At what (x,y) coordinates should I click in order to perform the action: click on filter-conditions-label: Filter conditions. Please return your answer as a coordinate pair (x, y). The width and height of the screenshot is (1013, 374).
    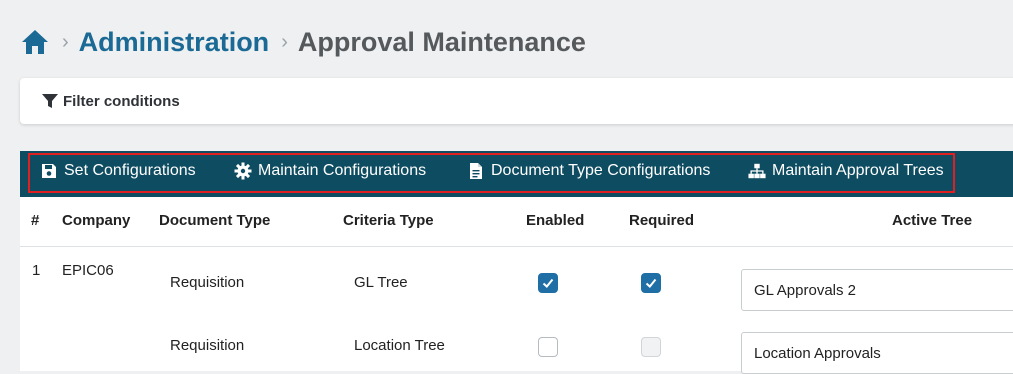
    Looking at the image, I should click on (121, 101).